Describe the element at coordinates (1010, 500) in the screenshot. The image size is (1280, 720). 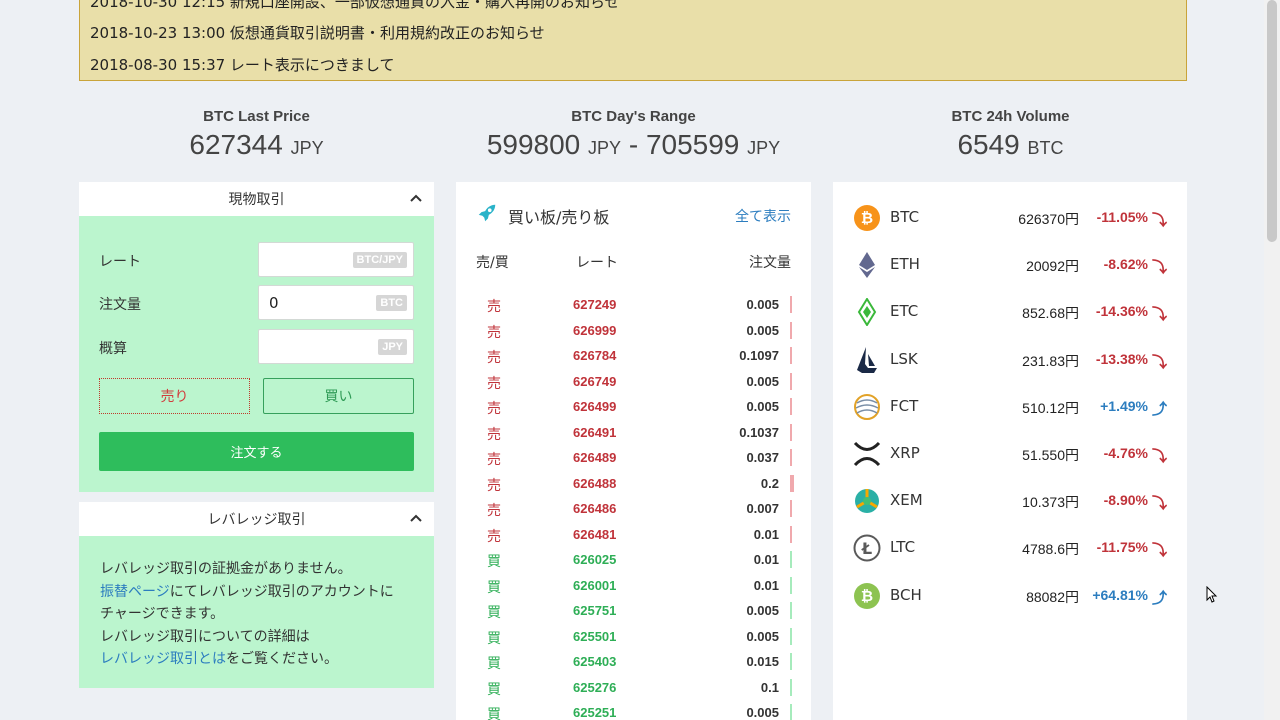
I see `coin-row-xem: XEM 10.373円 -8.90% ⤵` at that location.